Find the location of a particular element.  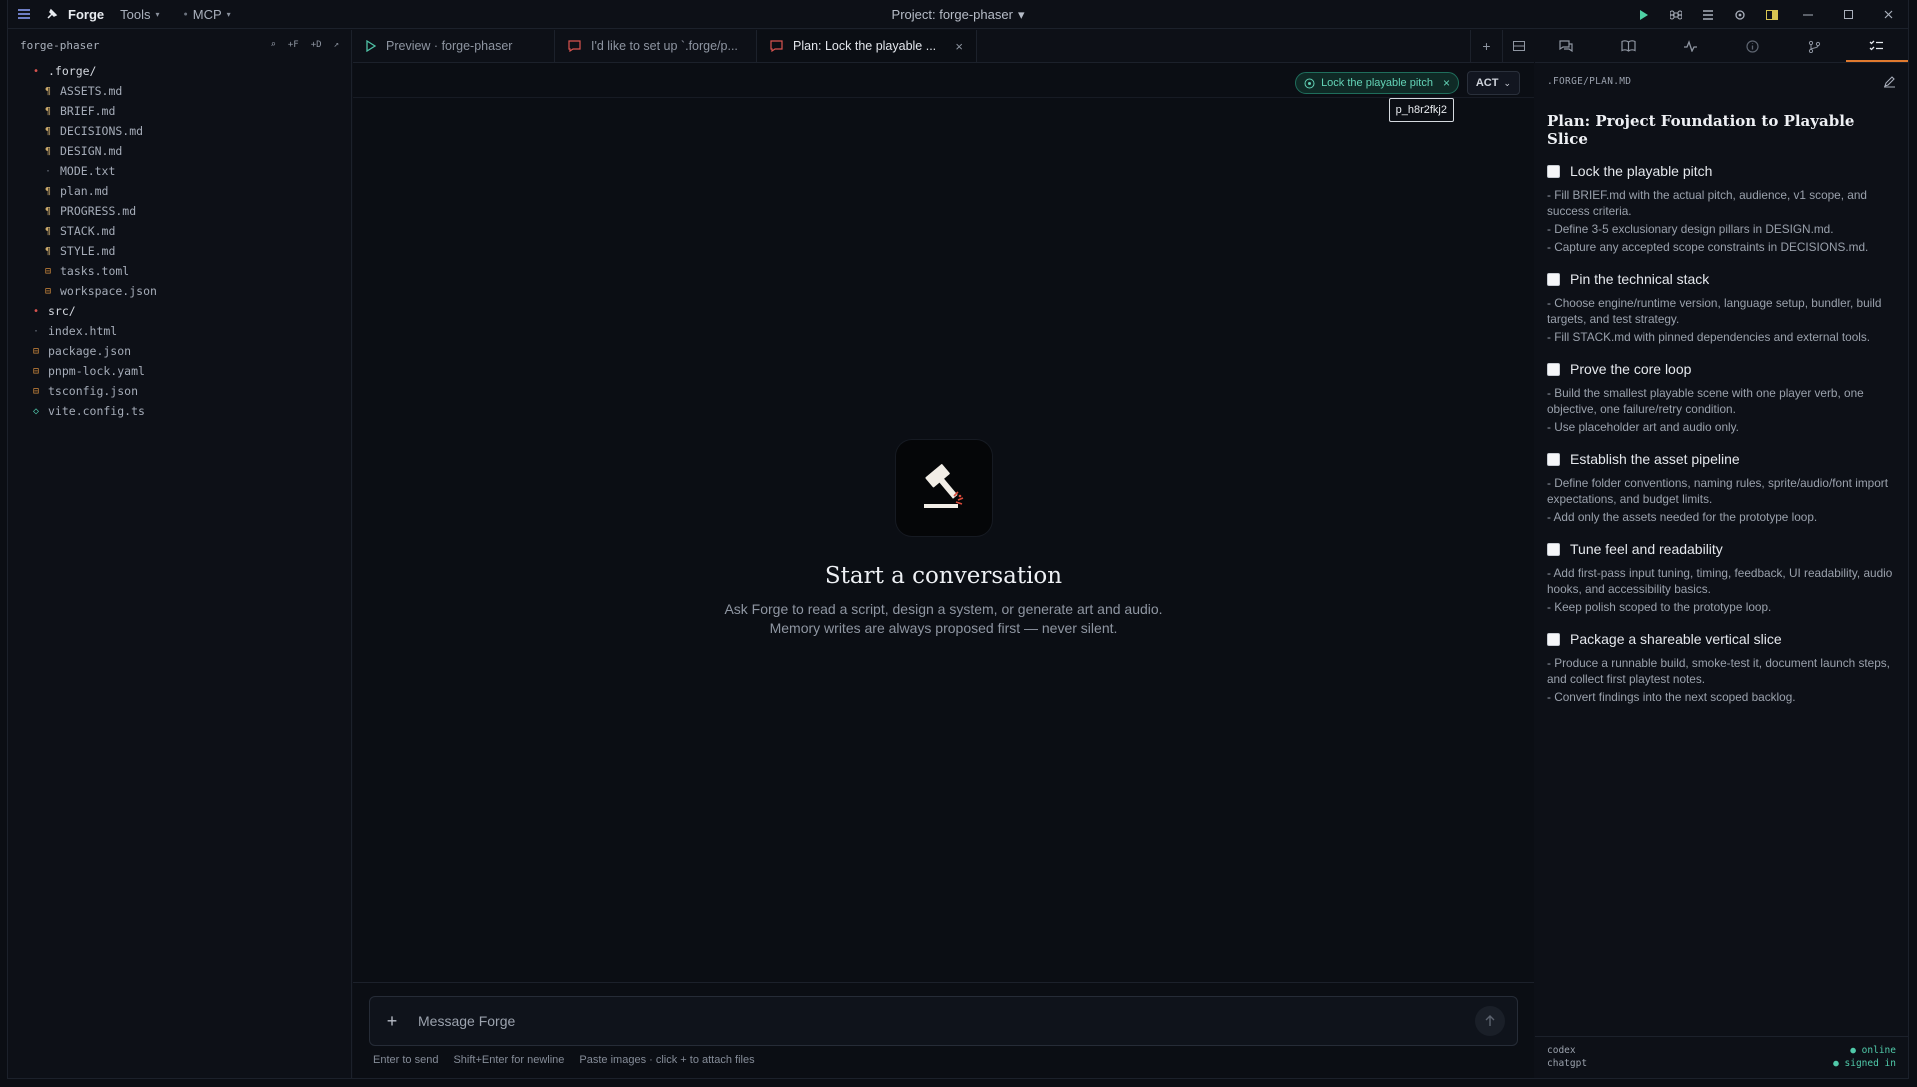

side-panel-tabs is located at coordinates (1722, 46).